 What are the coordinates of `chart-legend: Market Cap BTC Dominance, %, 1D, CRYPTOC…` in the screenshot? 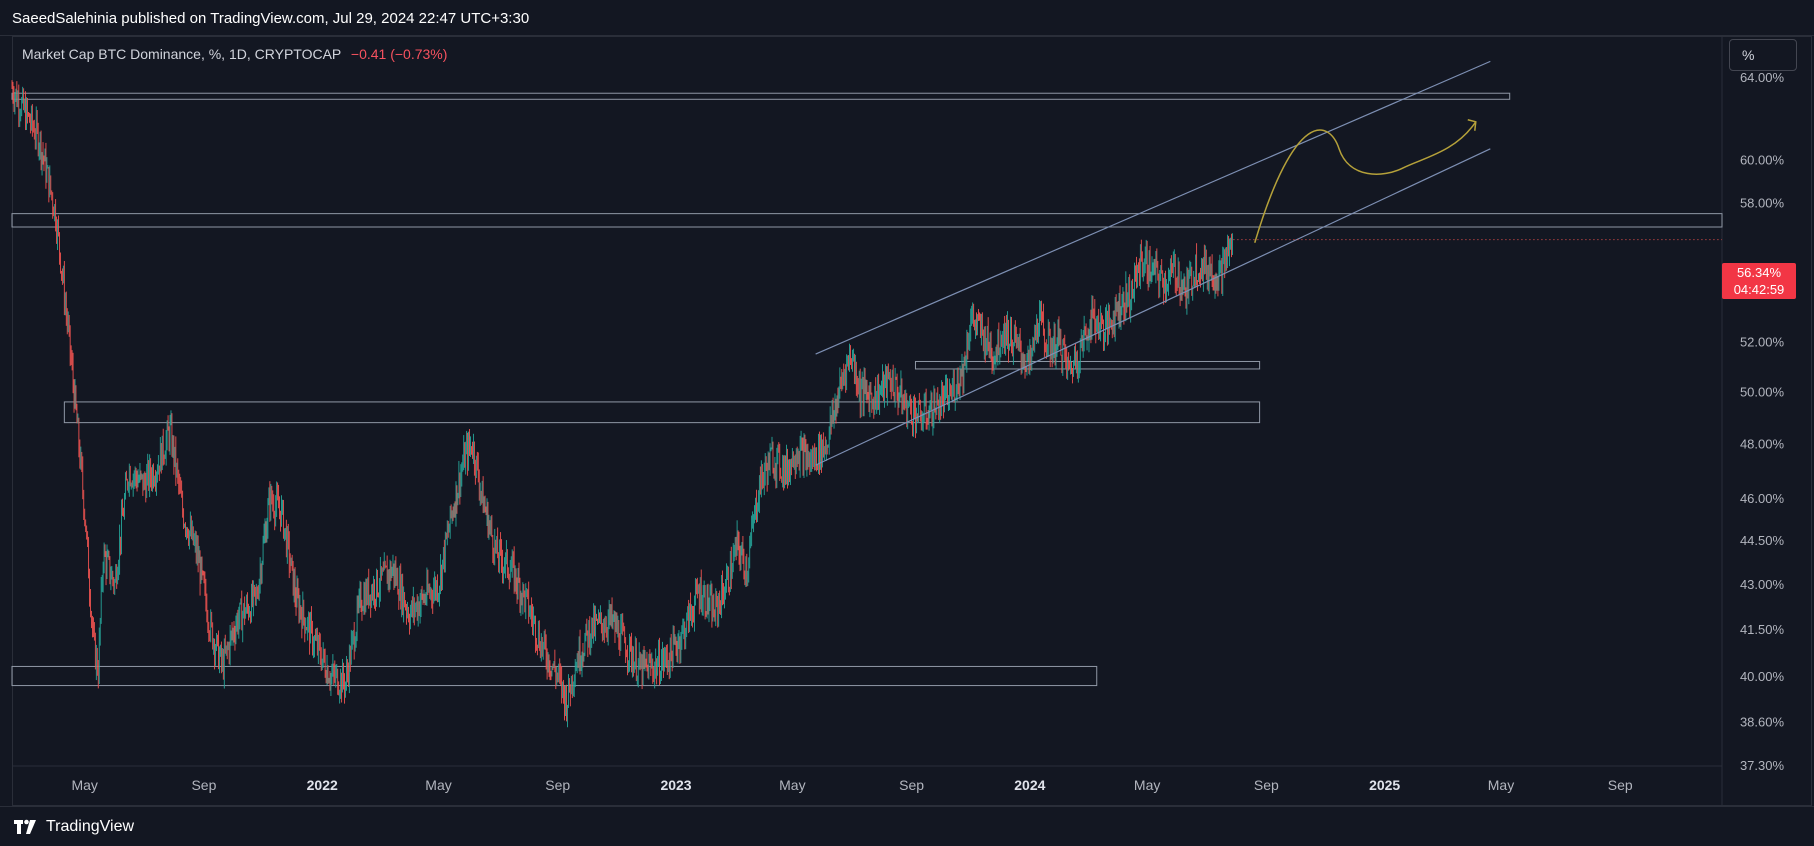 It's located at (234, 54).